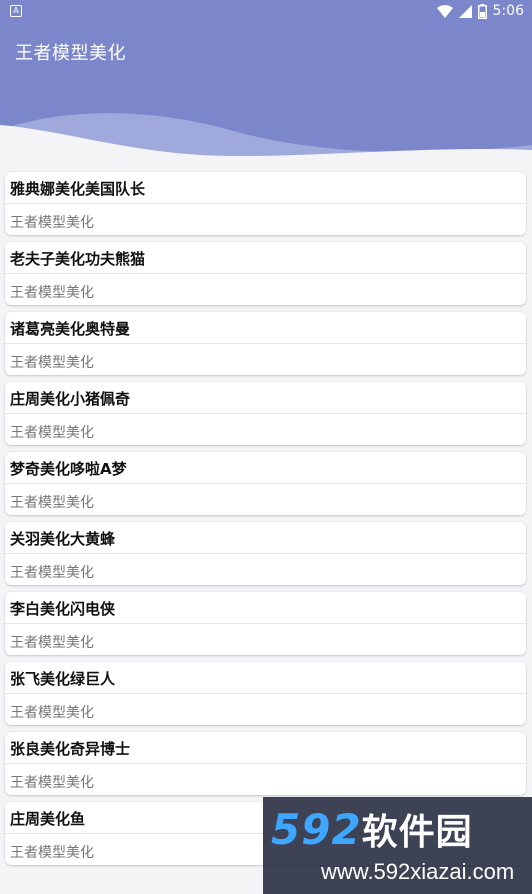  I want to click on site-watermark: 592软件园 www.592xiazai.com, so click(397, 845).